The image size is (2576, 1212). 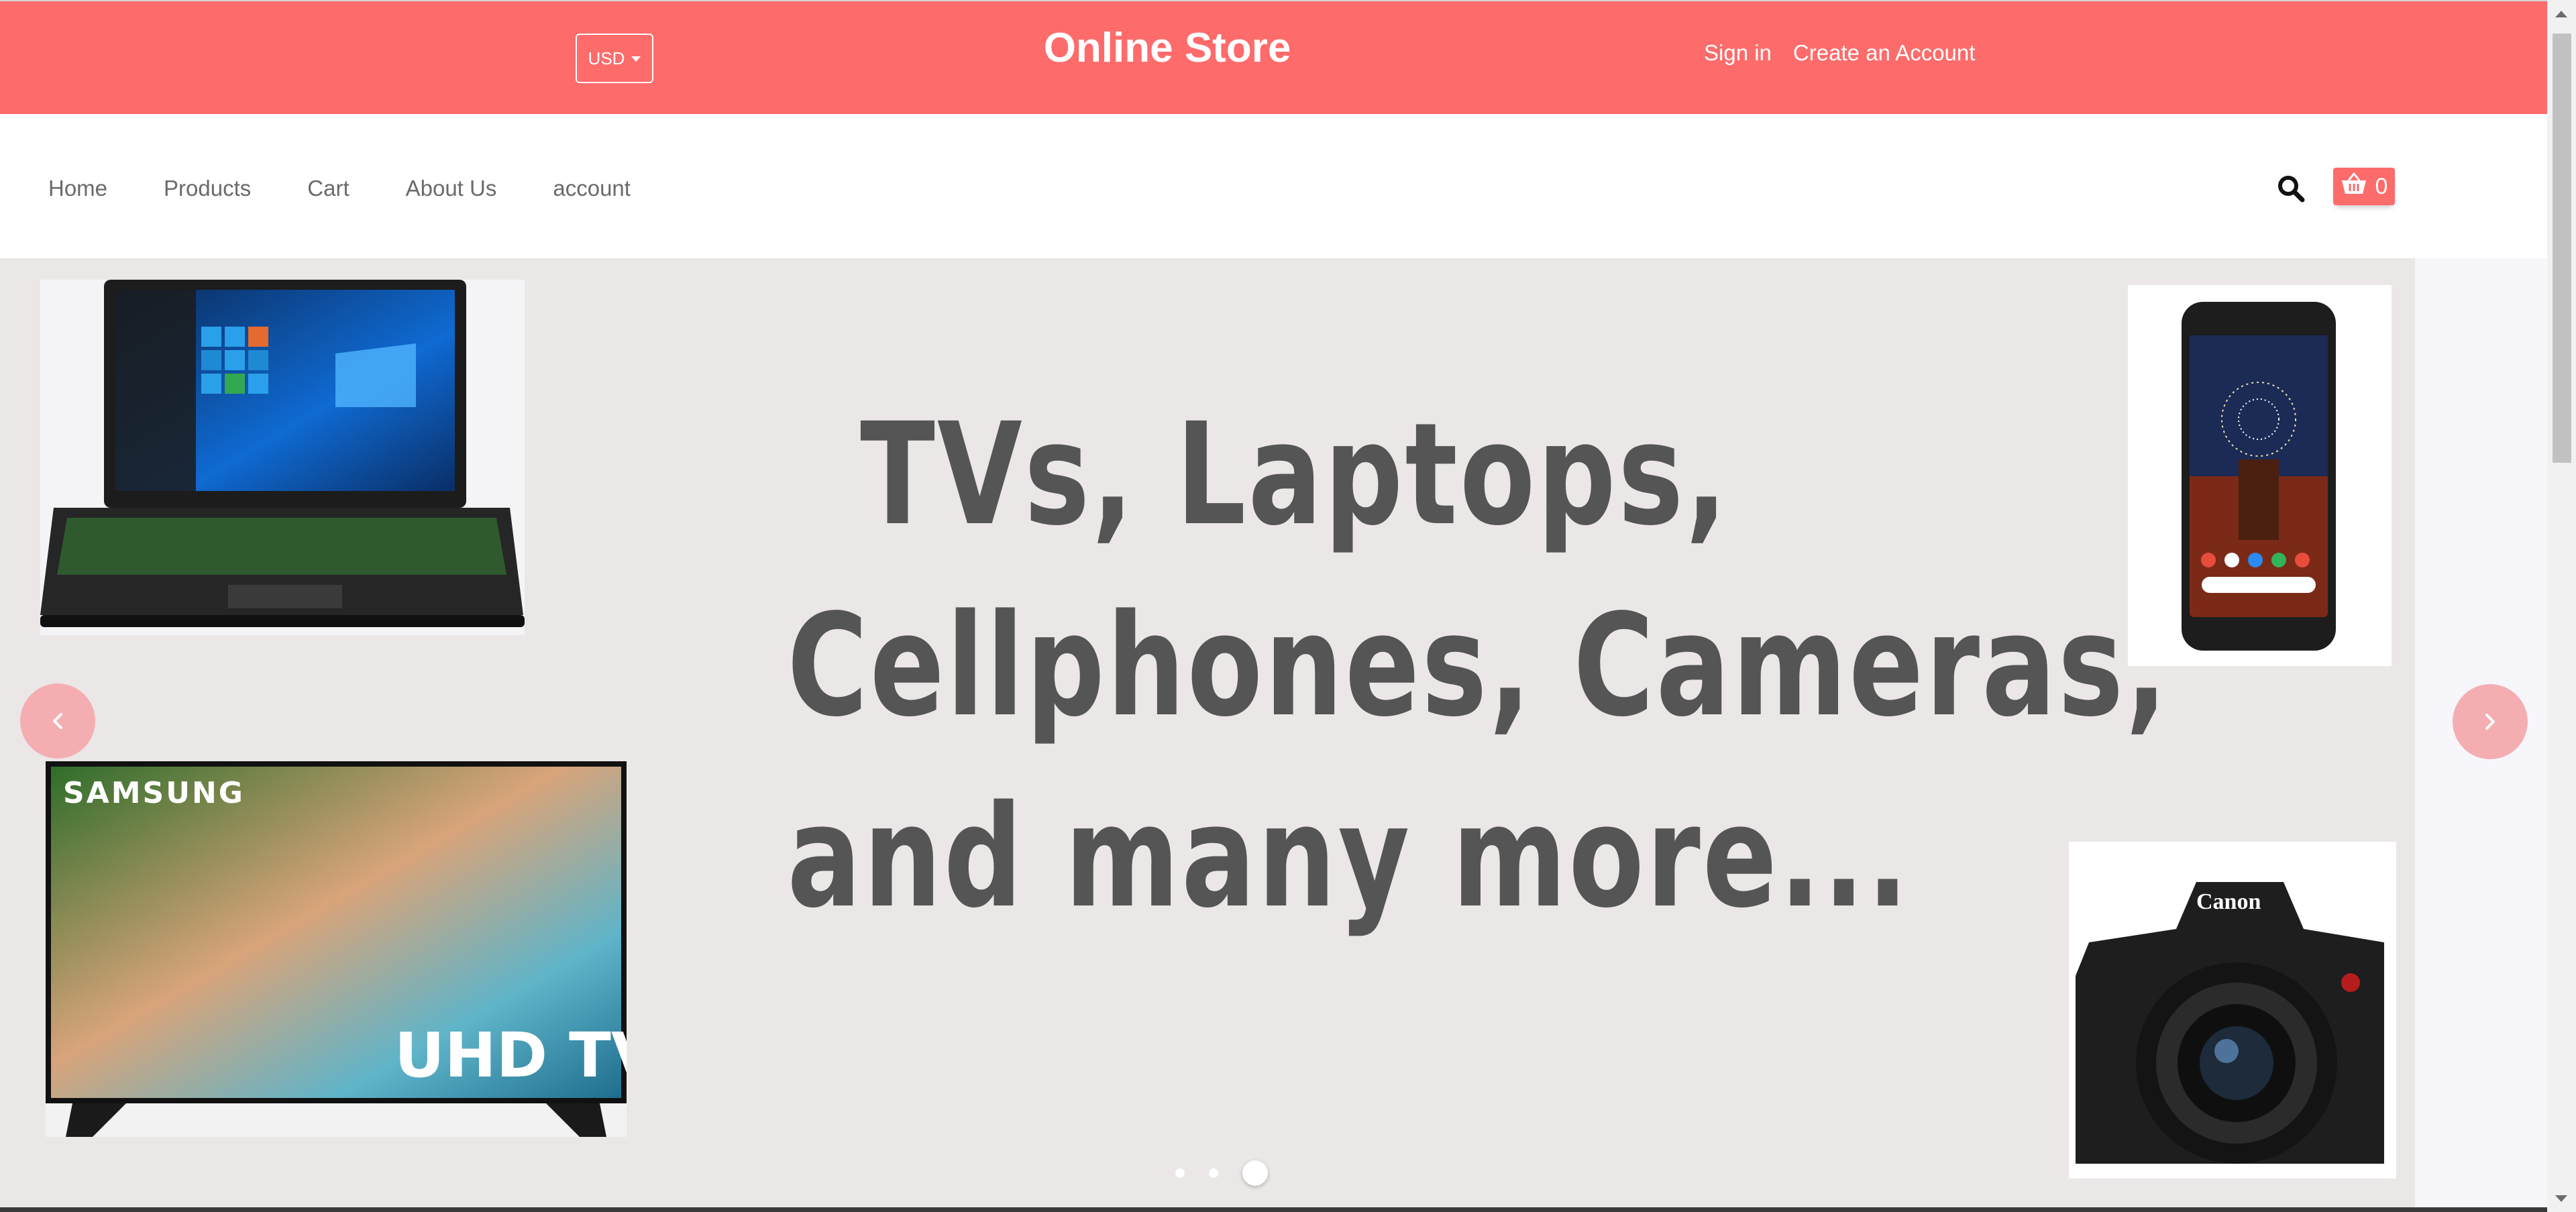 I want to click on nav-item-account: account, so click(x=592, y=188).